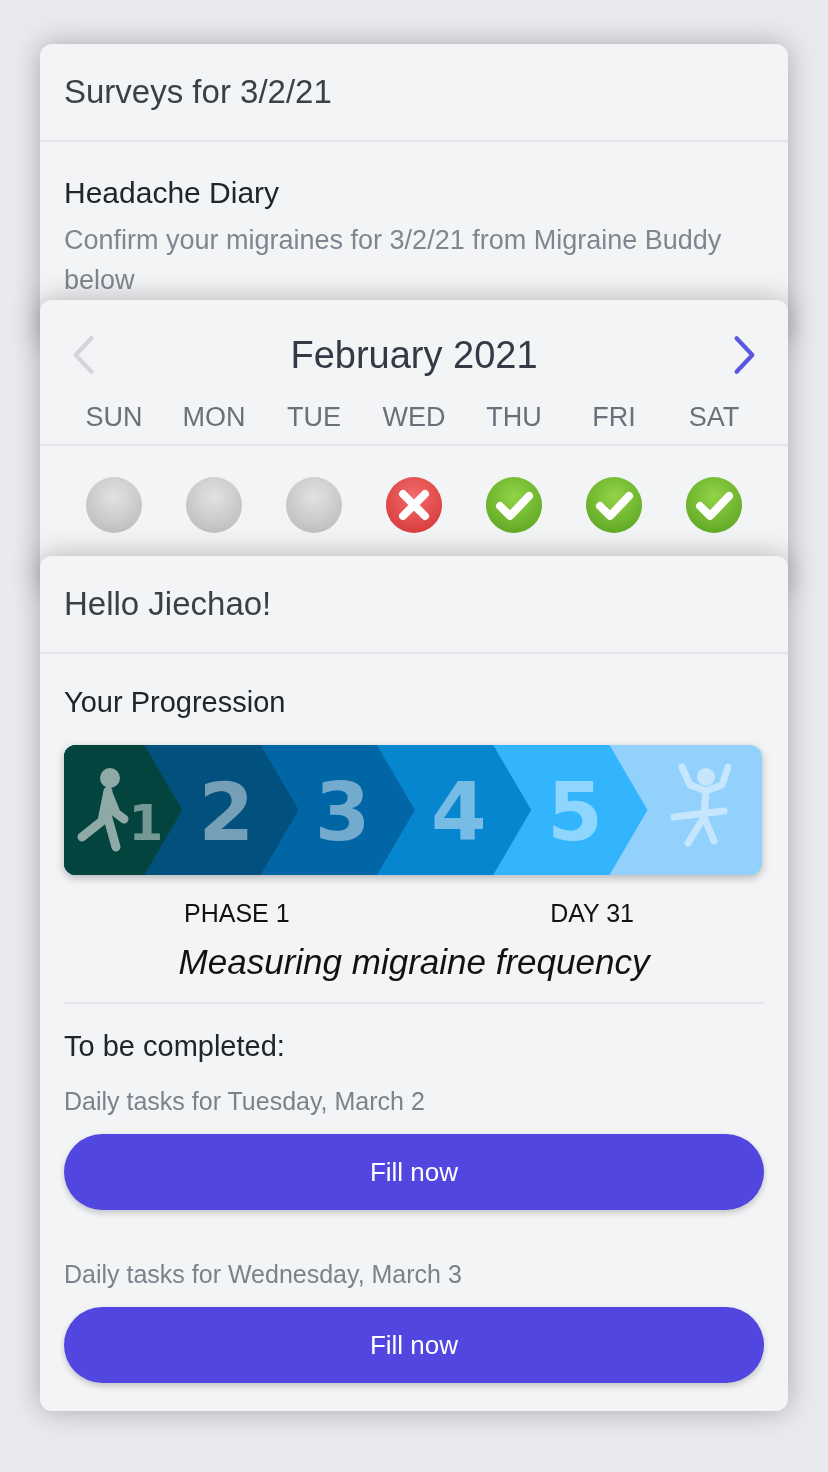  Describe the element at coordinates (146, 823) in the screenshot. I see `phase-number: 1` at that location.